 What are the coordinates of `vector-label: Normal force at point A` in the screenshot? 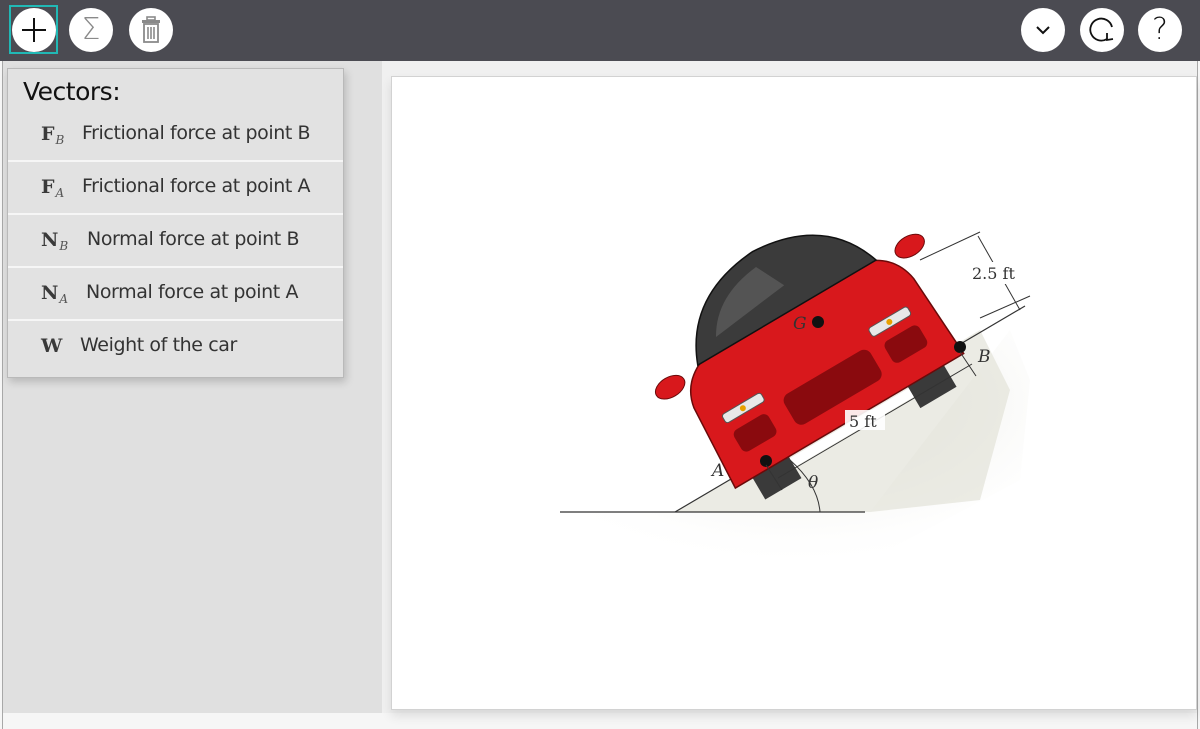 It's located at (192, 292).